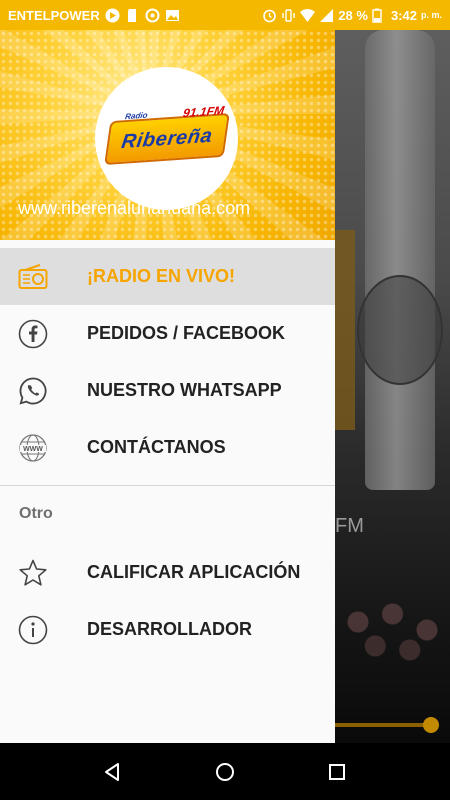 The image size is (450, 800). Describe the element at coordinates (431, 15) in the screenshot. I see `clock-ampm: p. m.` at that location.